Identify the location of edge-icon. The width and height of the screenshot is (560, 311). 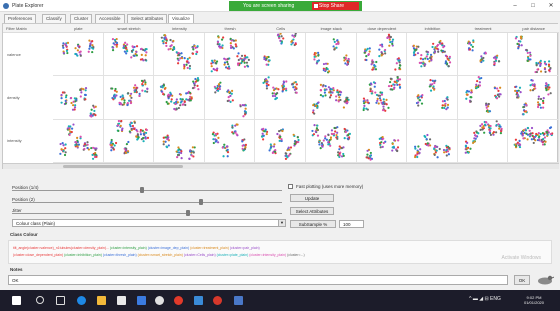
(81, 300).